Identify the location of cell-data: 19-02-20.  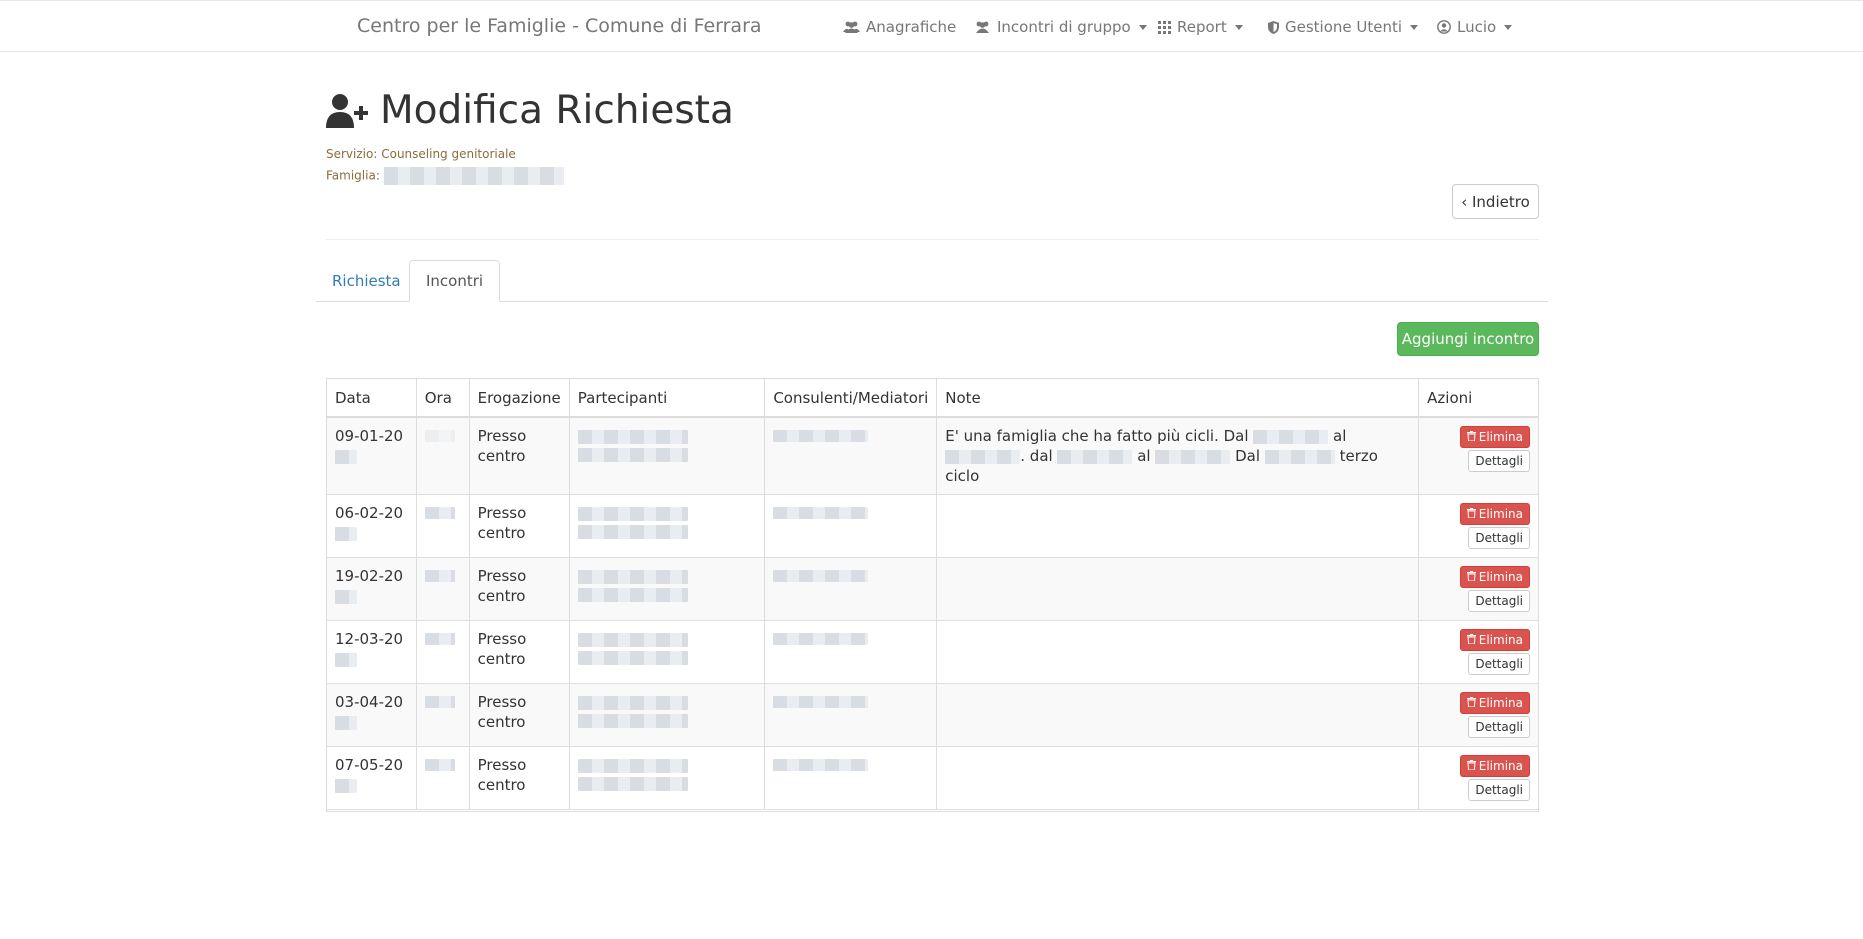
(372, 589).